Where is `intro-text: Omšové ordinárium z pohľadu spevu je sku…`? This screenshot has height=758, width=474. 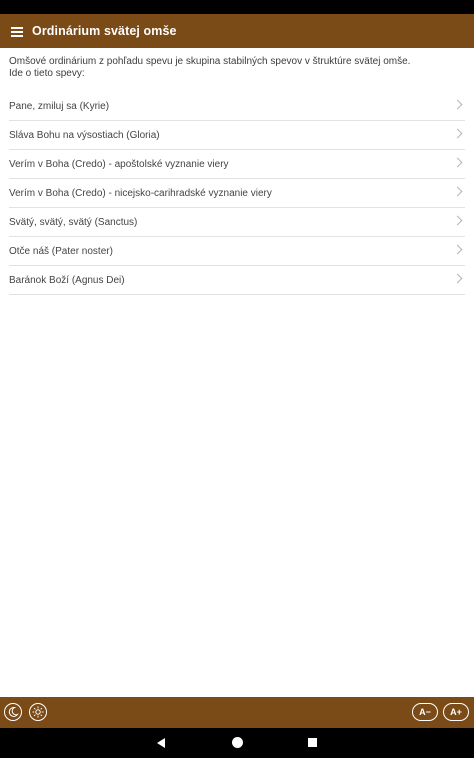
intro-text: Omšové ordinárium z pohľadu spevu je sku… is located at coordinates (229, 68).